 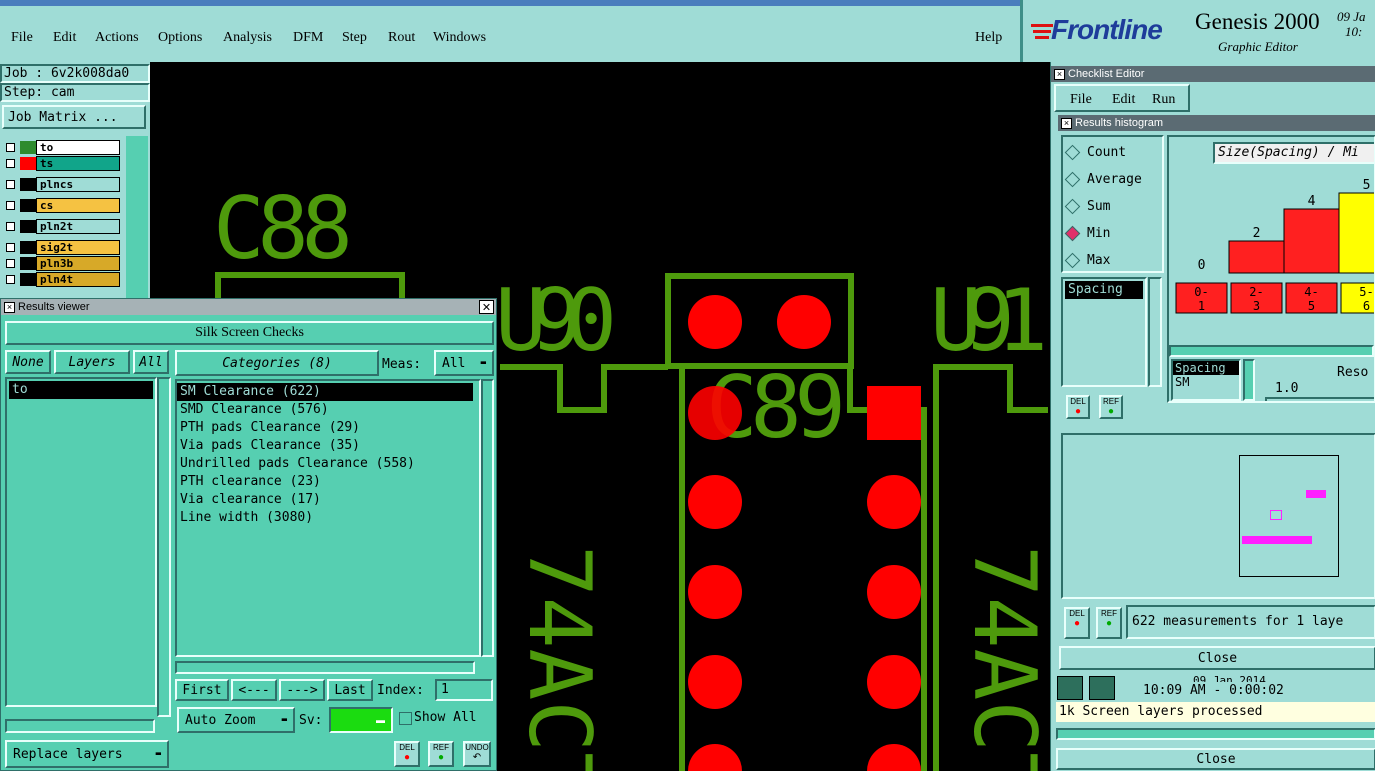 I want to click on layer-row-plncs: plncs, so click(x=62, y=184).